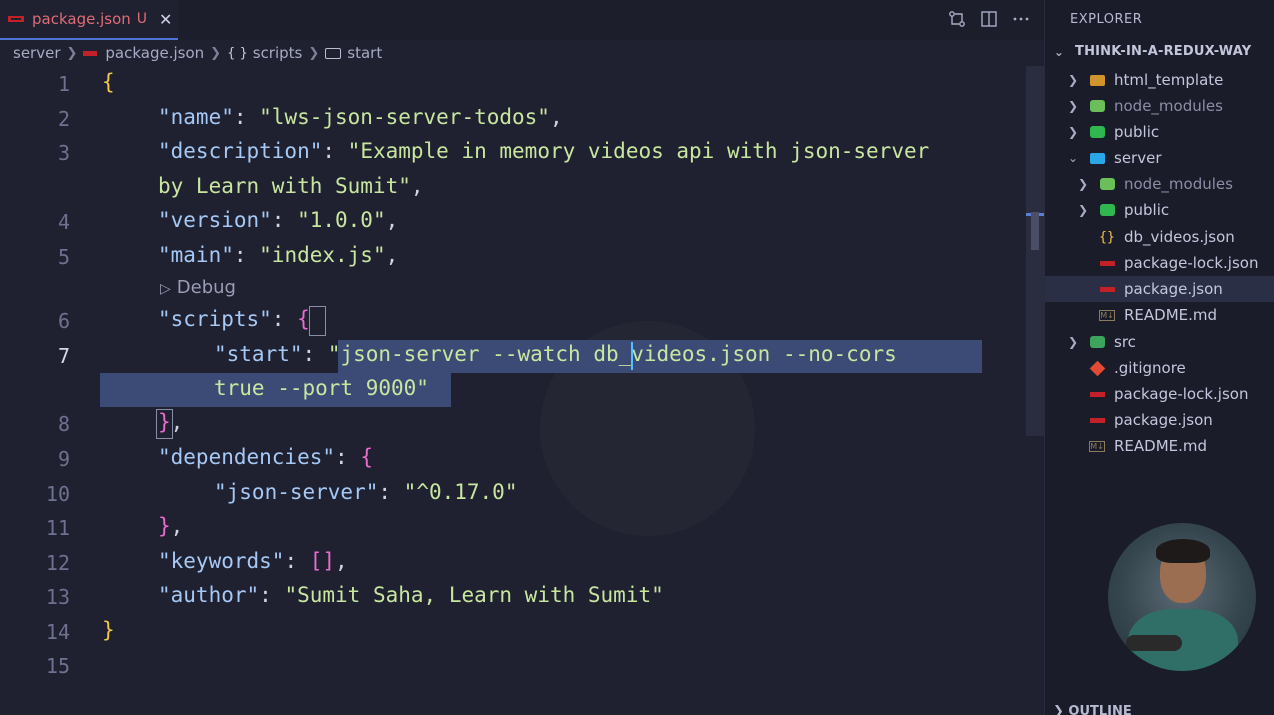 The width and height of the screenshot is (1274, 715). Describe the element at coordinates (1152, 51) in the screenshot. I see `project-root: ⌄ THINK-IN-A-REDUX-WAY` at that location.